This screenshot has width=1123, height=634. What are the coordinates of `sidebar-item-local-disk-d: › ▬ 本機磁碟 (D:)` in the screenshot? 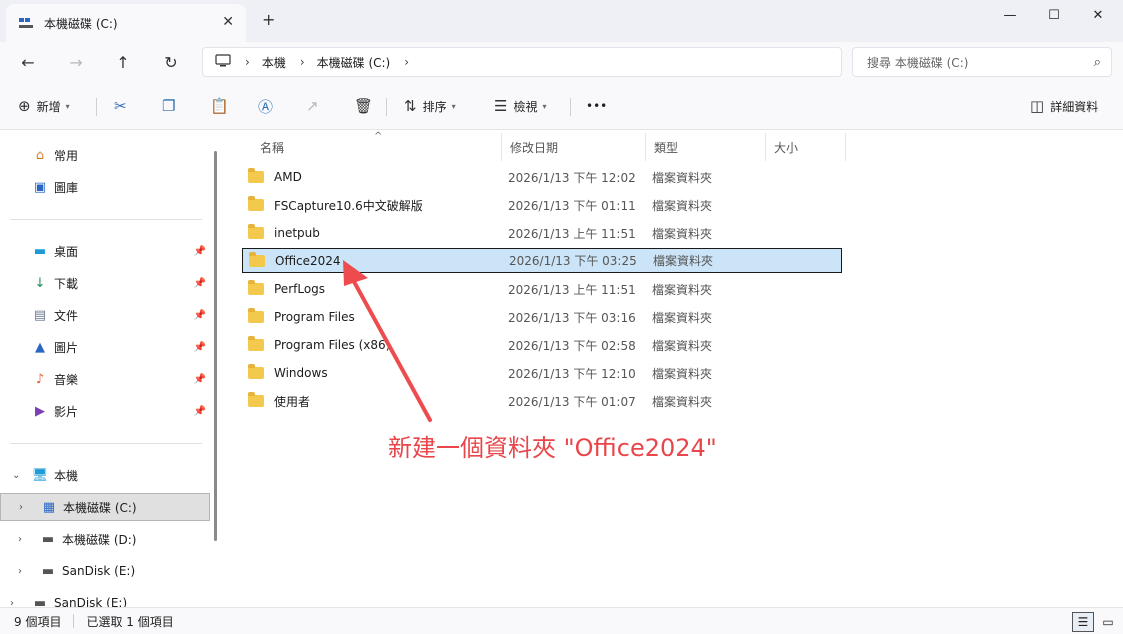 It's located at (105, 539).